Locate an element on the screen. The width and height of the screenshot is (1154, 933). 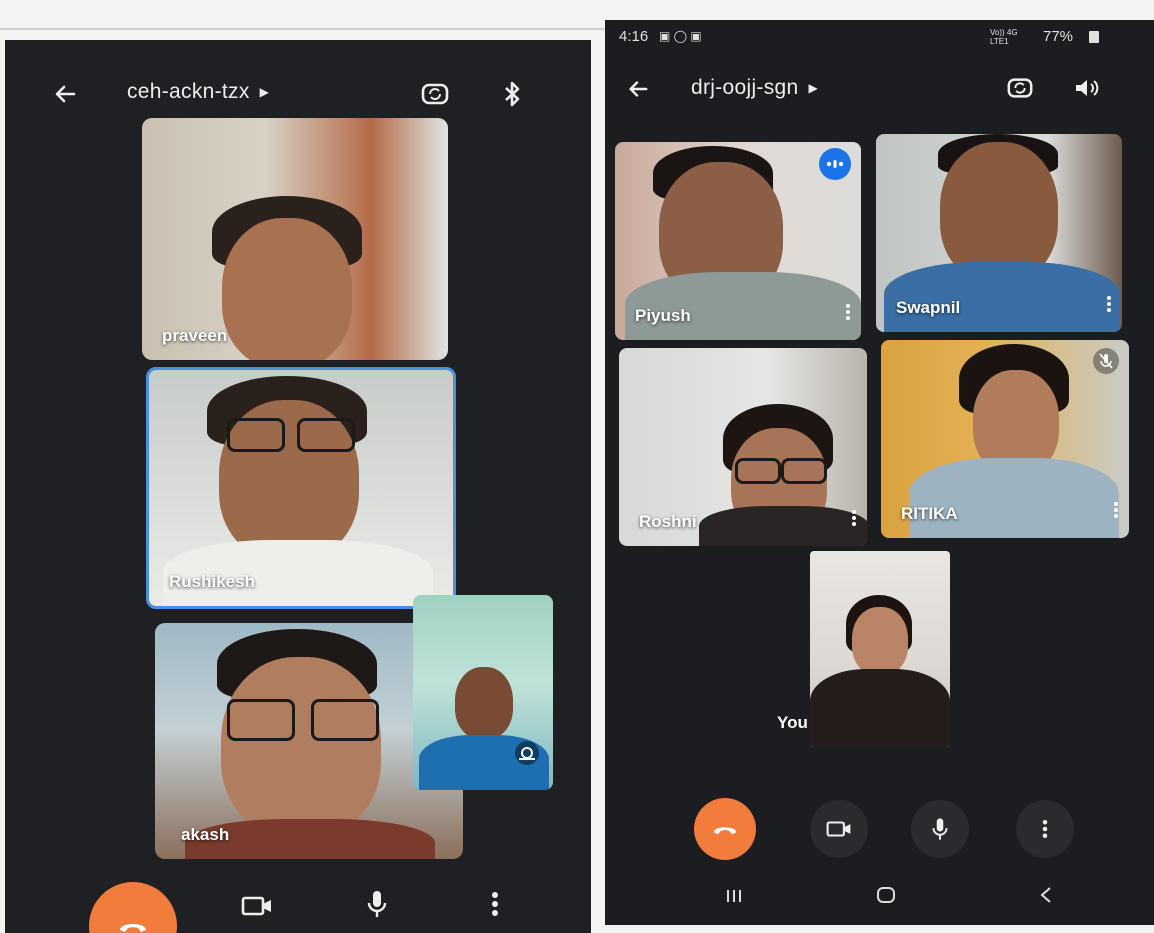
meeting-code: ceh-ackn-tzx is located at coordinates (188, 91).